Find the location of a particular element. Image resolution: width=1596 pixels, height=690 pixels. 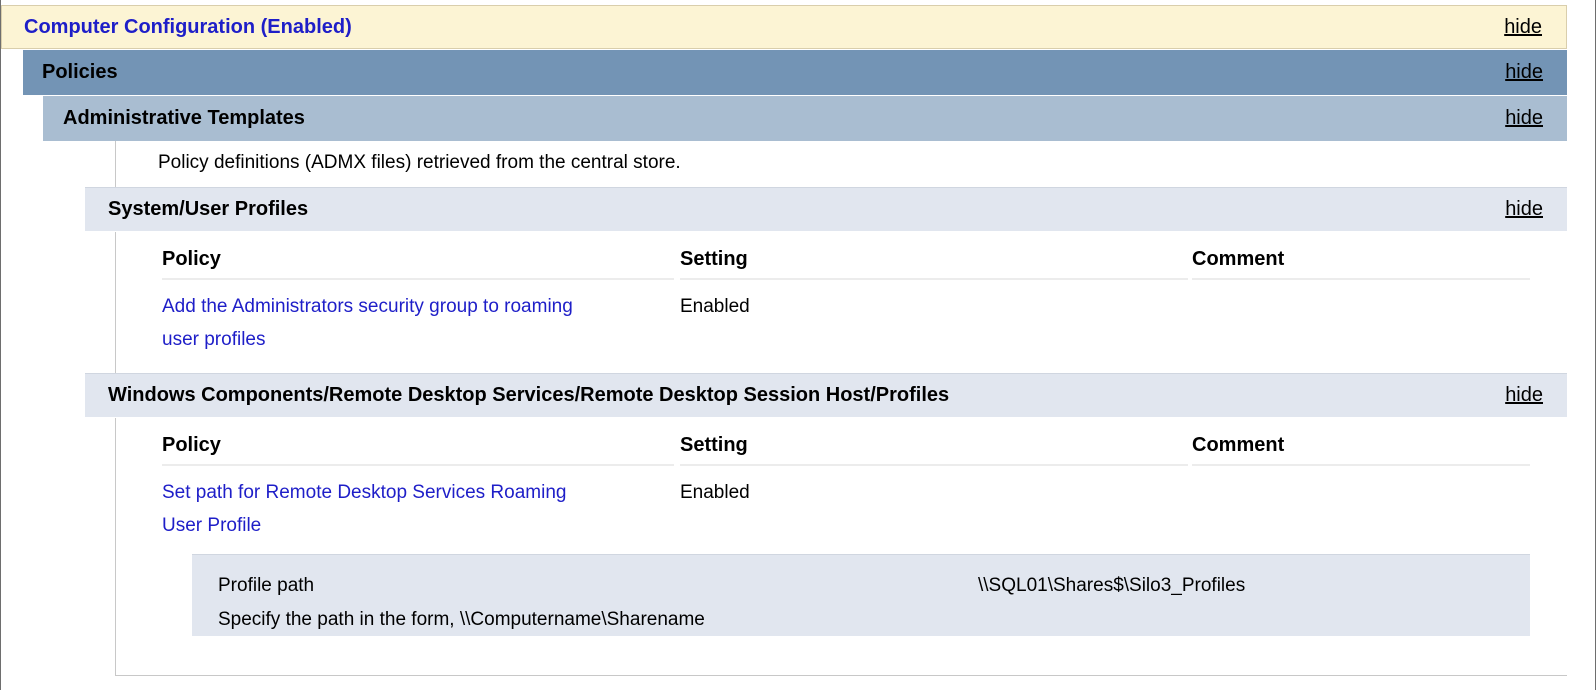

policies-header: Policies hide is located at coordinates (795, 72).